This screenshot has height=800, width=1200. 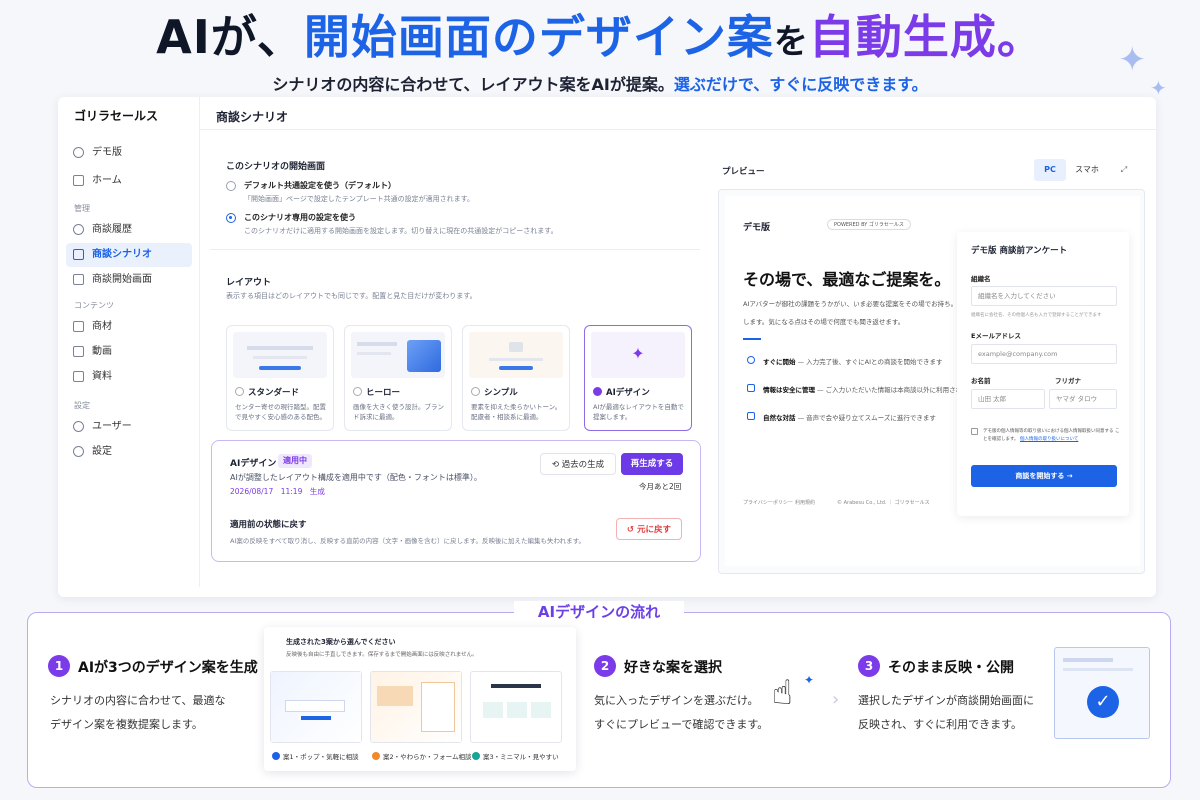 I want to click on proposal-option-1: 案1・ポップ・気軽に相談, so click(x=315, y=756).